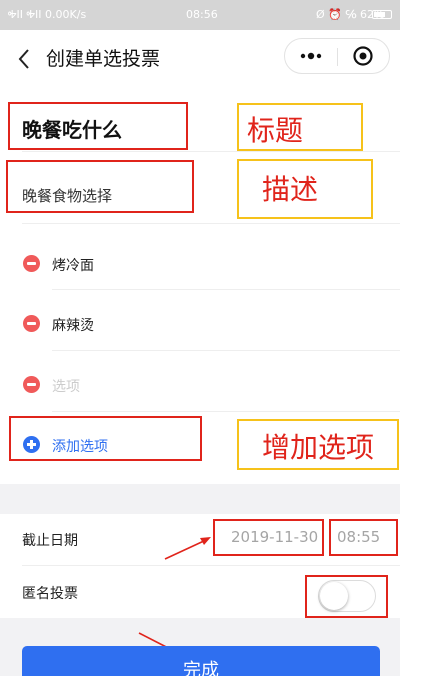 This screenshot has width=436, height=676. What do you see at coordinates (50, 541) in the screenshot?
I see `deadline-label: 截止日期` at bounding box center [50, 541].